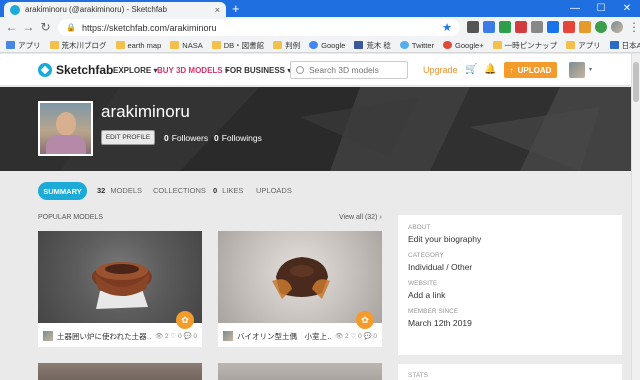 This screenshot has width=640, height=380. I want to click on model-card: ✿ バイオリン型土偶 小室上… 👁 2 ♡ 0 💬 0, so click(300, 289).